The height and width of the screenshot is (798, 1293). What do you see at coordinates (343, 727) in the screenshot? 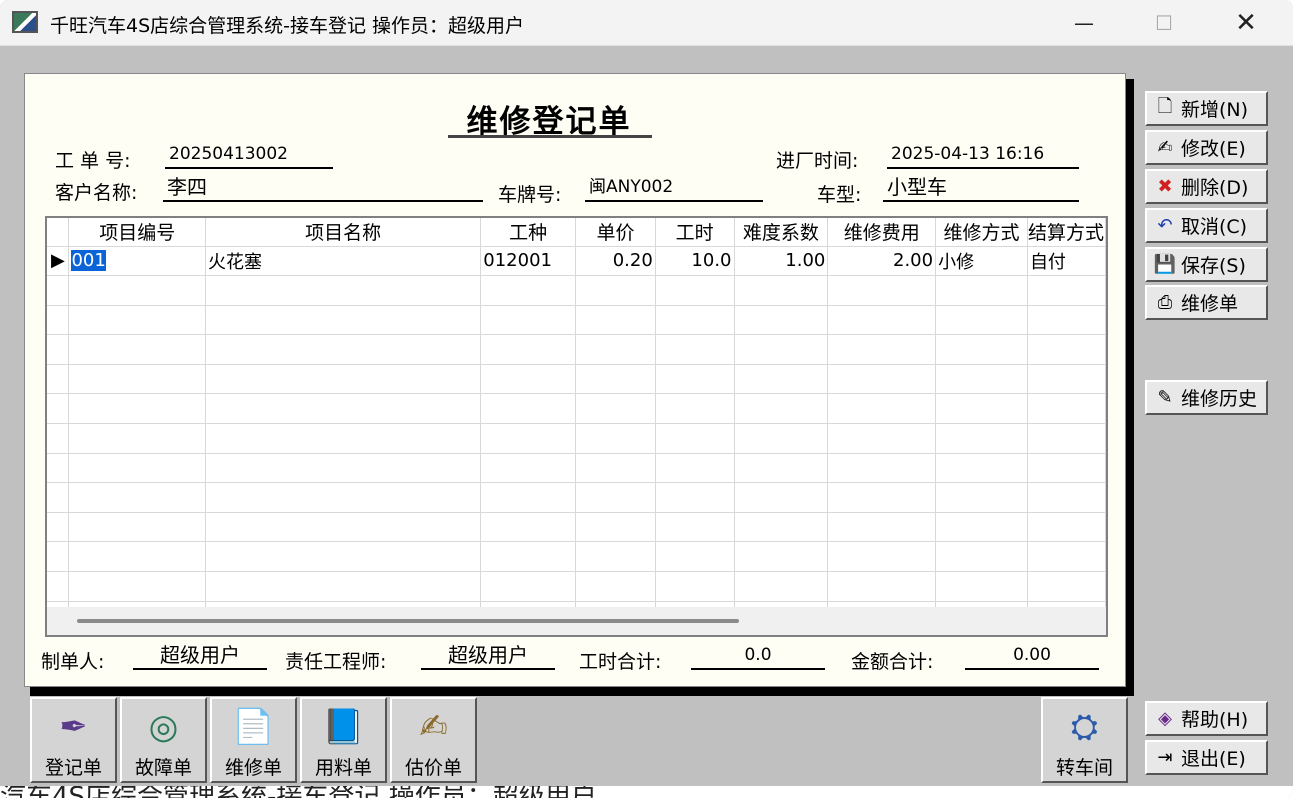
I see `material-book-icon: 📘` at bounding box center [343, 727].